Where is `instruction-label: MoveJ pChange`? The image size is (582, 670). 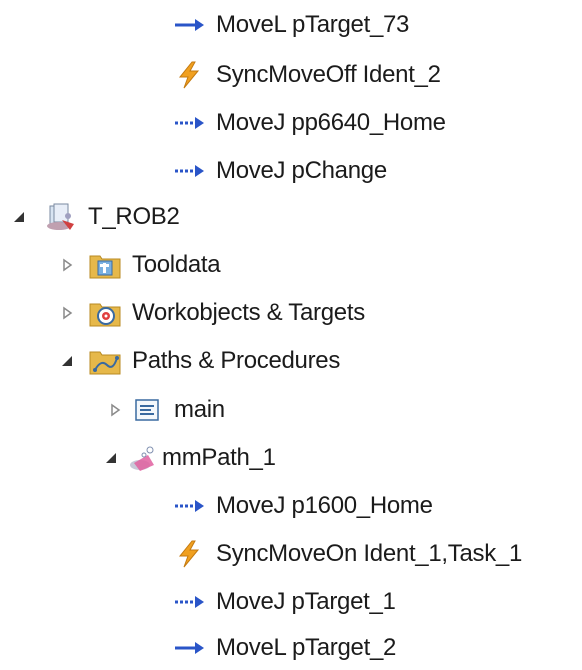 instruction-label: MoveJ pChange is located at coordinates (301, 170).